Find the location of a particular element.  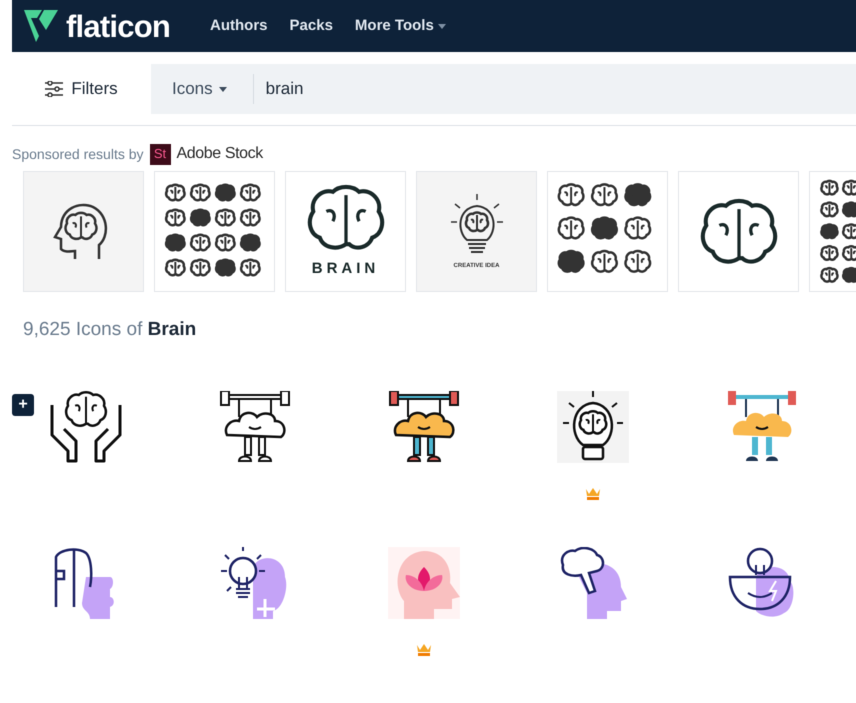

brand-name: Adobe Stock is located at coordinates (219, 154).